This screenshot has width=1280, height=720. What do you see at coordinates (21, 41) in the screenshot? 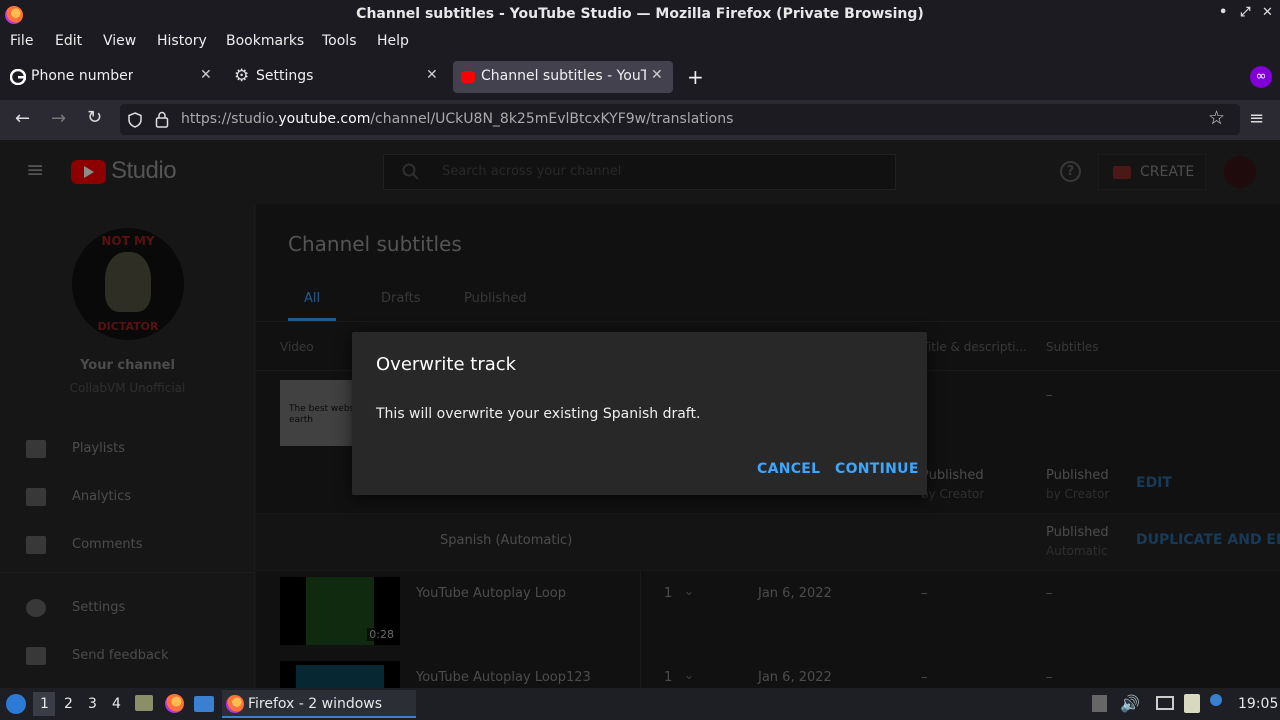
I see `menu-file: File` at bounding box center [21, 41].